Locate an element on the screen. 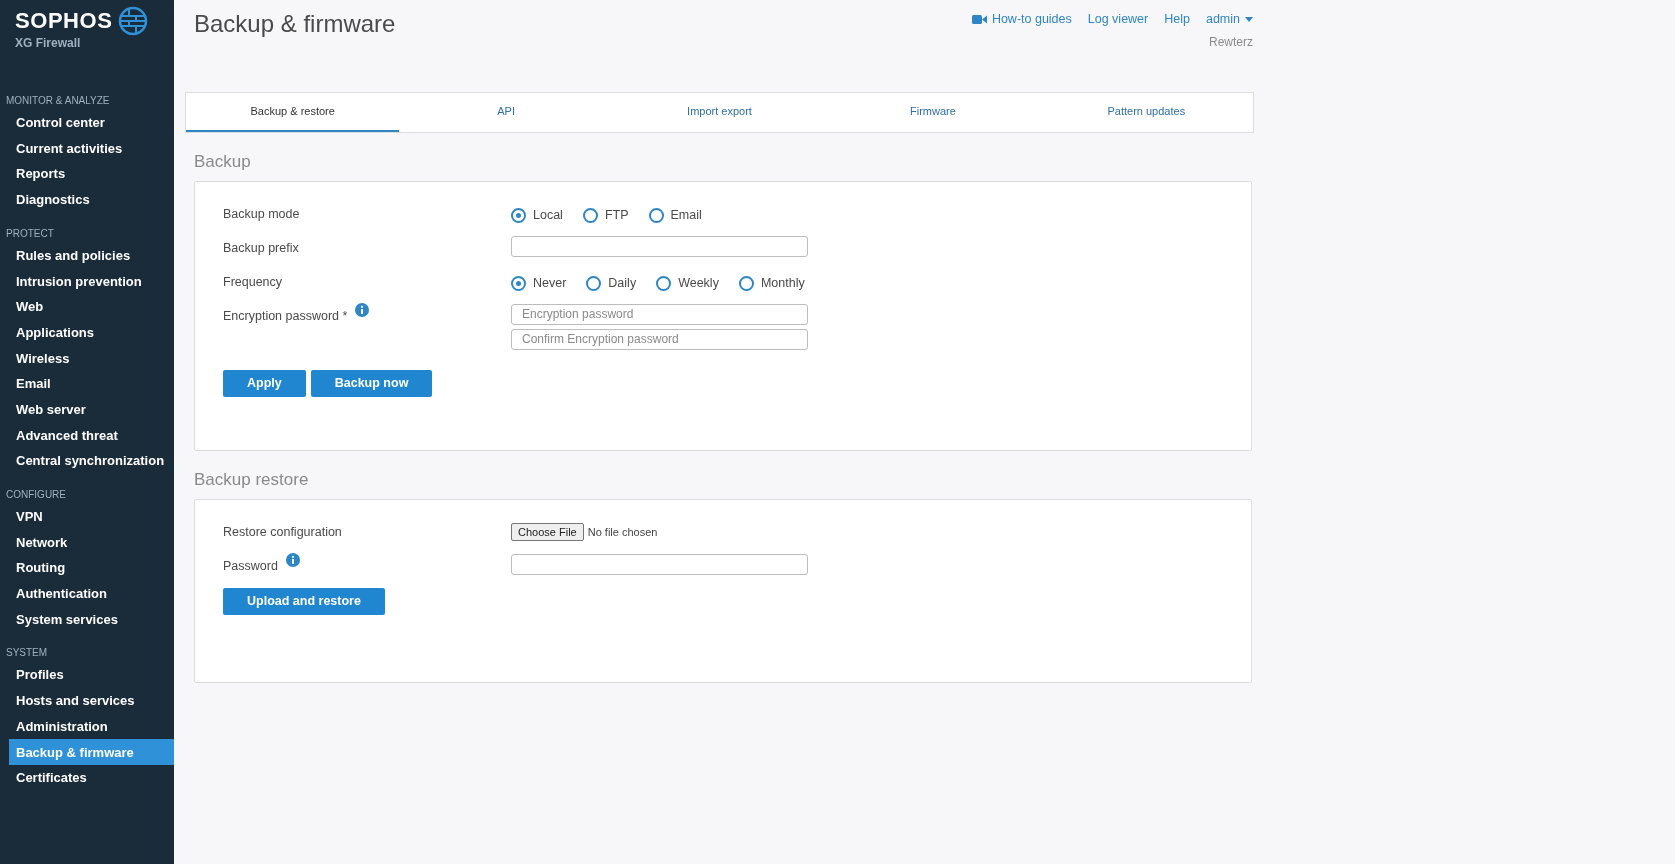  header-link: Log viewer is located at coordinates (1118, 19).